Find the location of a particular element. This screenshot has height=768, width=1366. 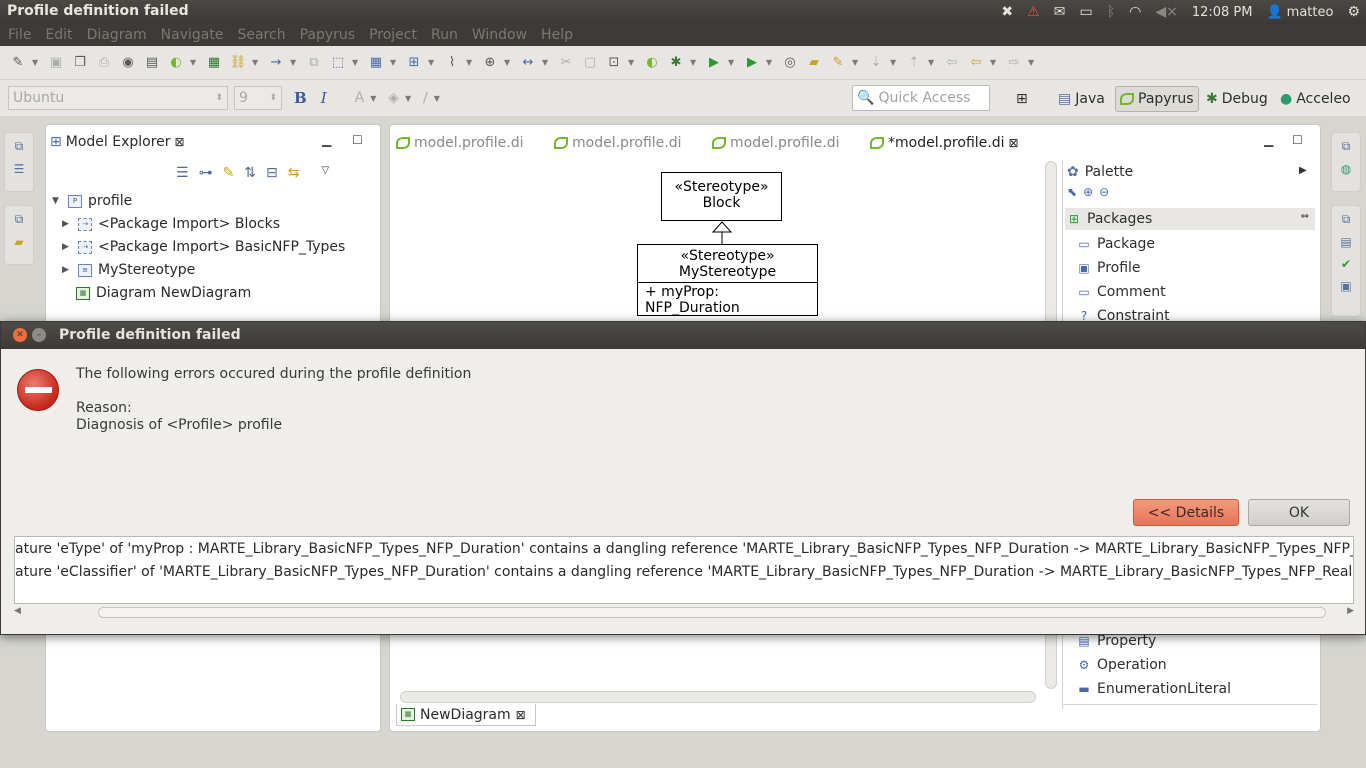

tree-item-diagram: ▦ Diagram NewDiagram is located at coordinates (163, 293).